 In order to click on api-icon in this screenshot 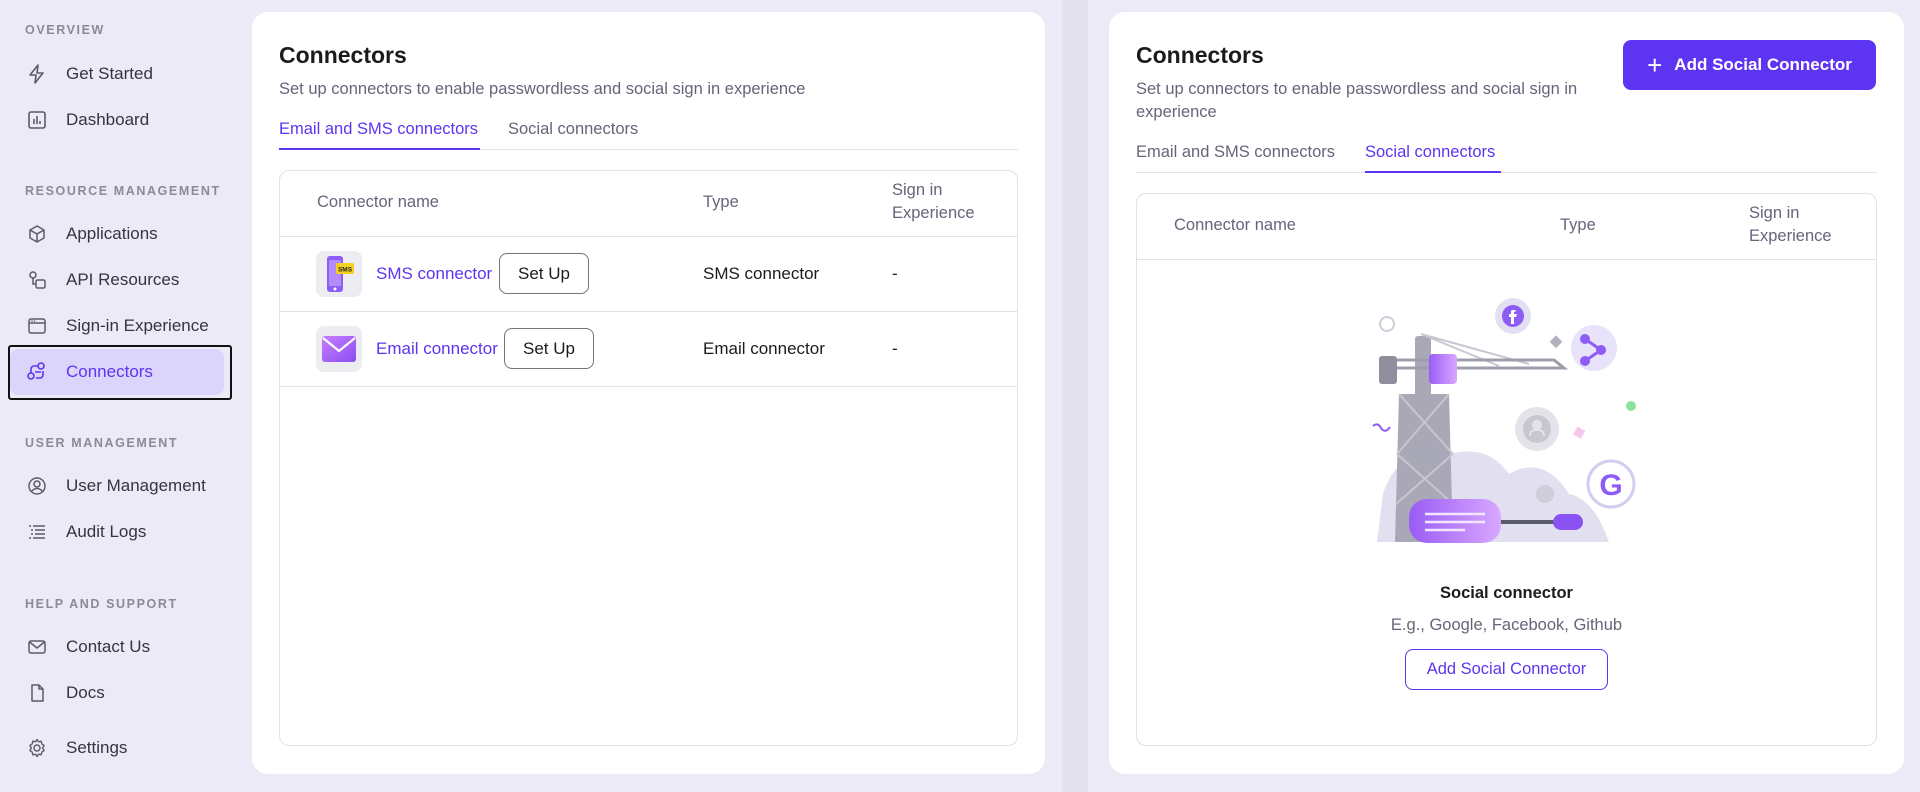, I will do `click(37, 280)`.